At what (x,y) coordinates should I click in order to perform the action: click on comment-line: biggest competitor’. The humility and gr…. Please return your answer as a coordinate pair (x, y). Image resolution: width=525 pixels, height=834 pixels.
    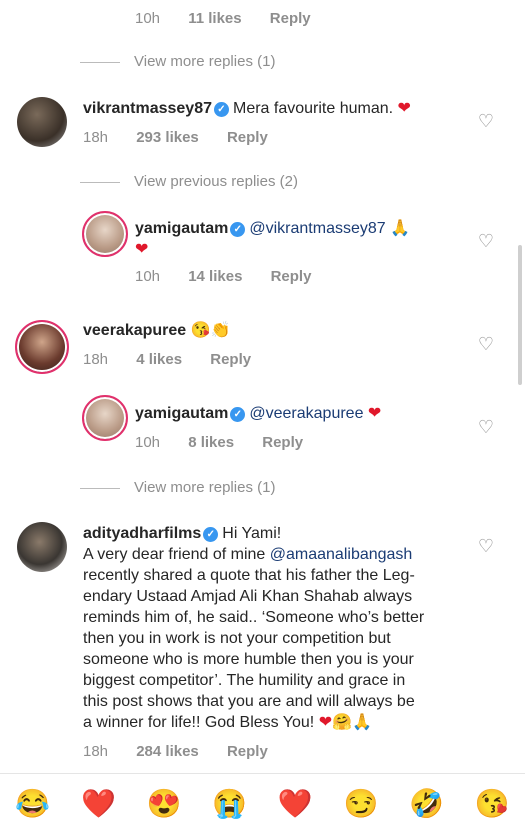
    Looking at the image, I should click on (244, 680).